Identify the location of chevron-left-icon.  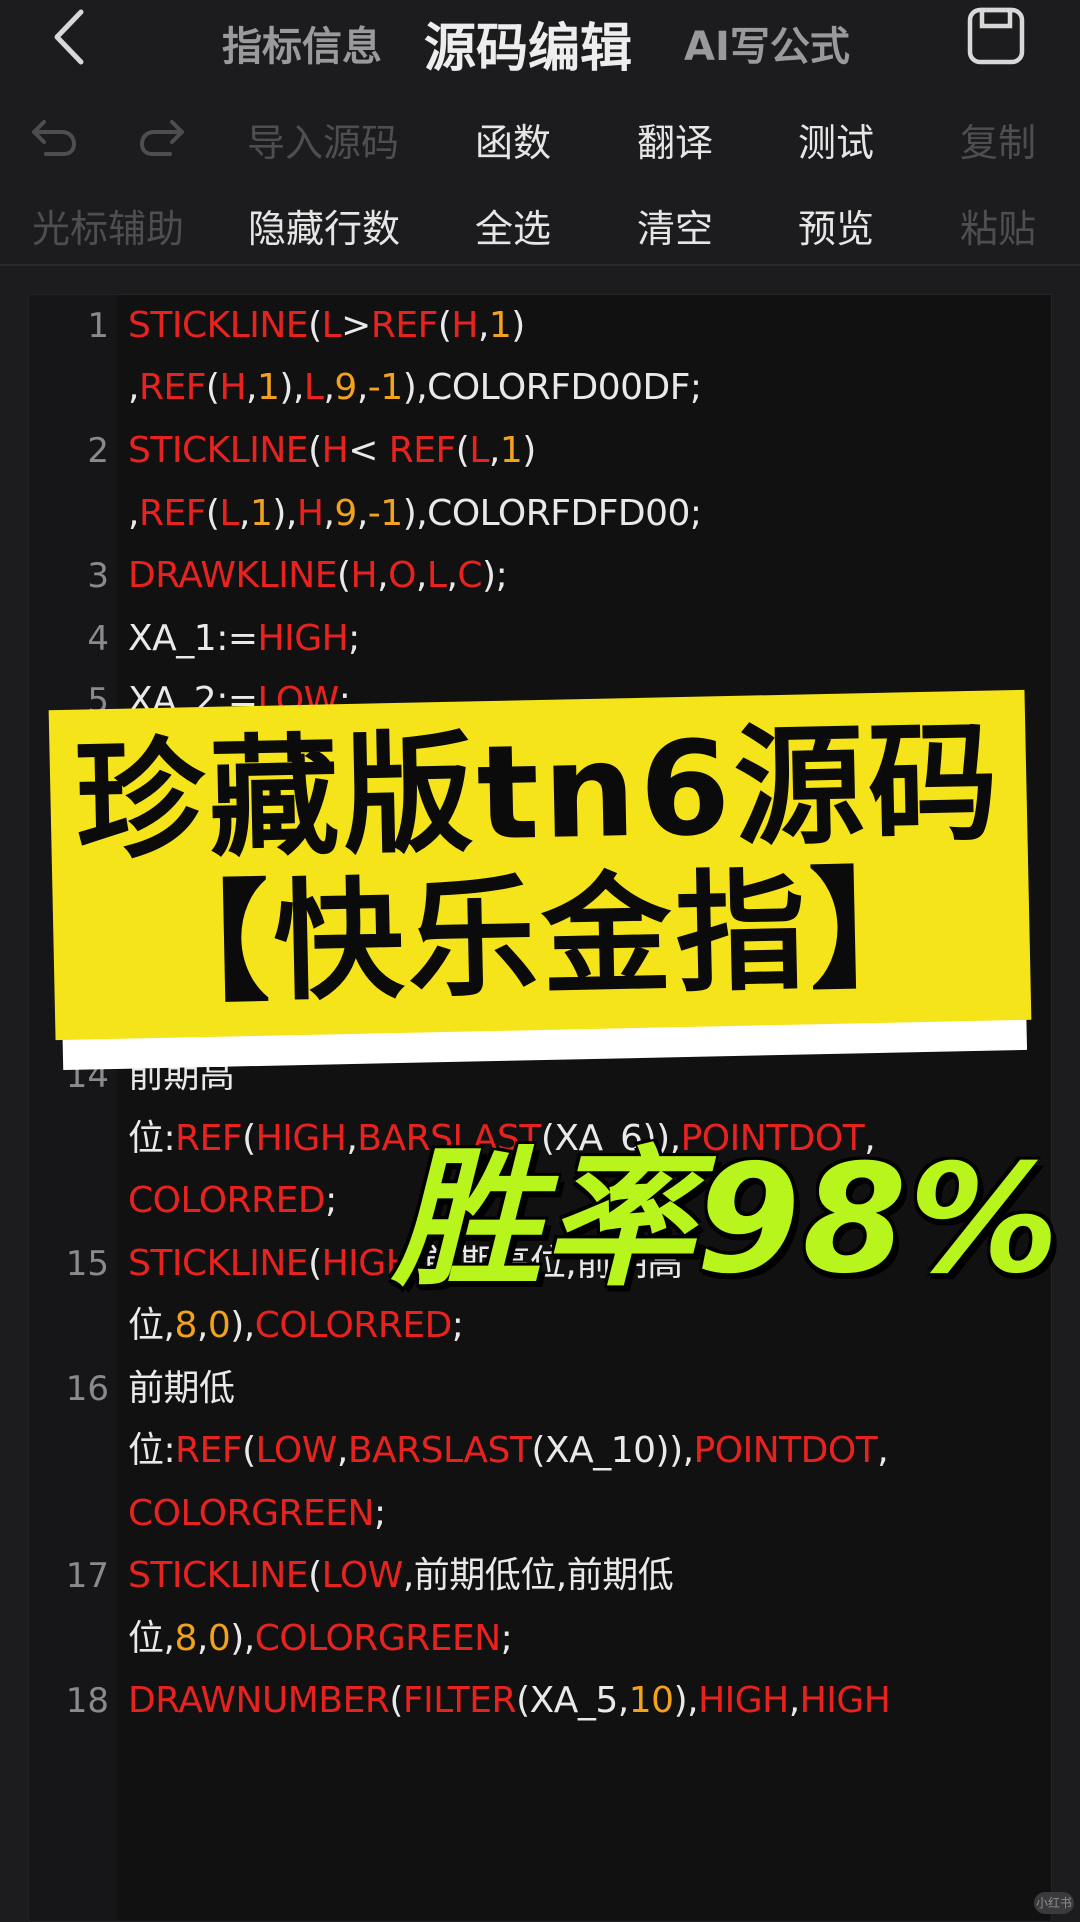
(69, 37).